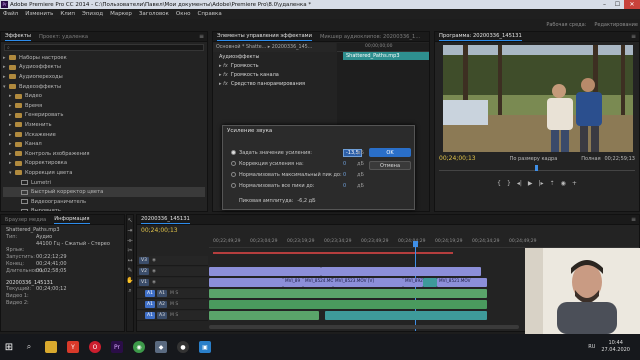  I want to click on video-clip: MVI_892, so click(413, 282).